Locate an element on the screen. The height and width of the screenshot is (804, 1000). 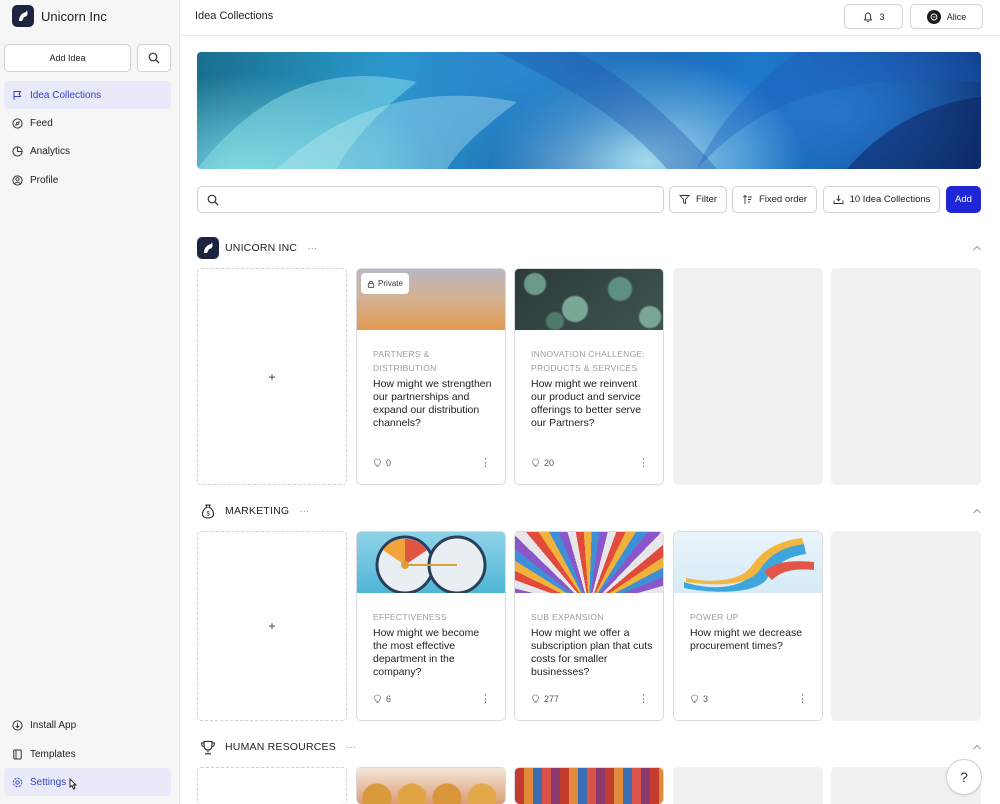
add-idea-button: Add Idea is located at coordinates (67, 58).